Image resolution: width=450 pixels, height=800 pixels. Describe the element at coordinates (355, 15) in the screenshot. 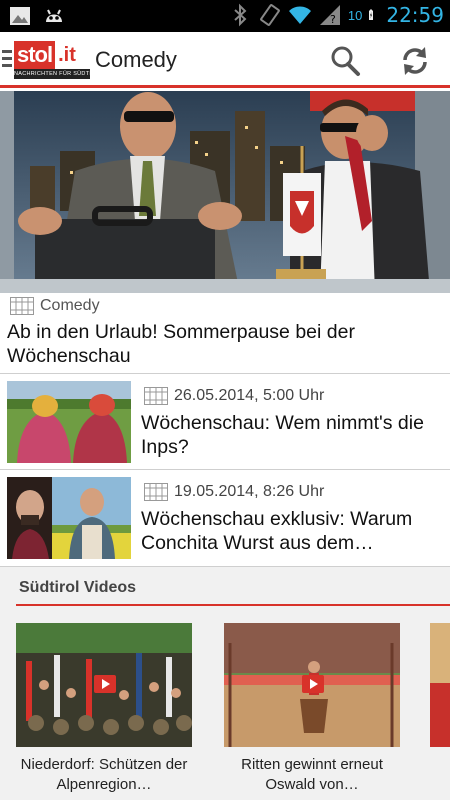

I see `signal-label: 10` at that location.